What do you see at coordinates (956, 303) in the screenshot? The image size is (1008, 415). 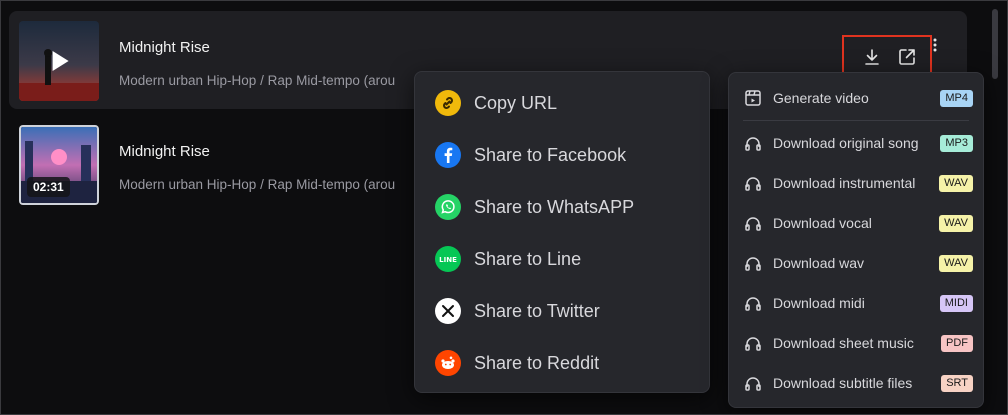 I see `format-badge: MIDI` at bounding box center [956, 303].